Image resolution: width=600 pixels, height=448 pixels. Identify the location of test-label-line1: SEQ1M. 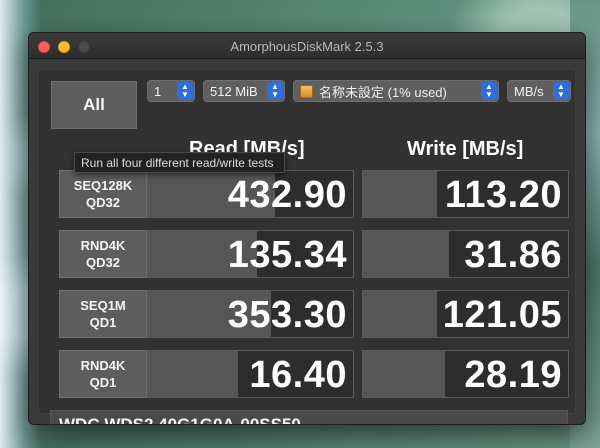
(103, 305).